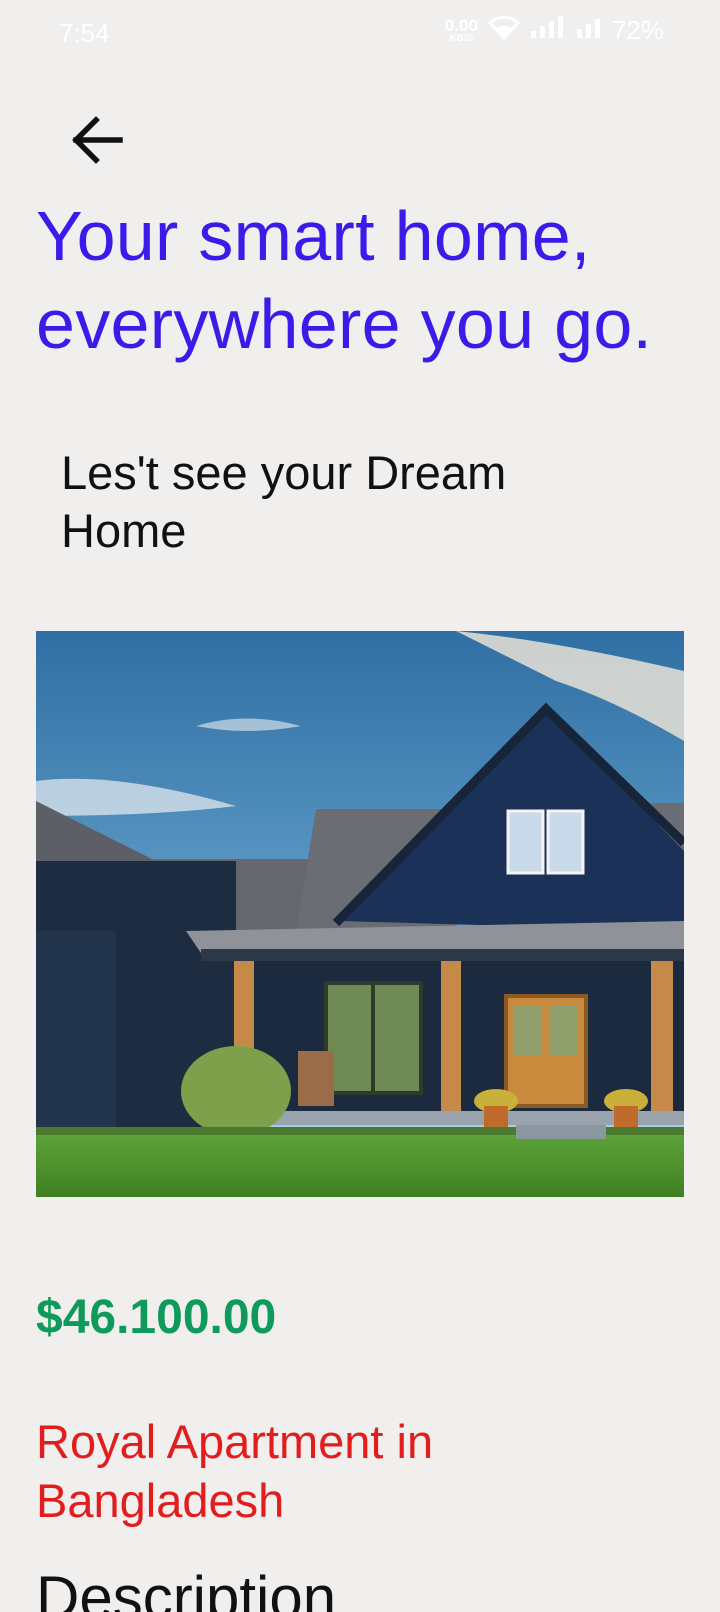 The image size is (720, 1612). What do you see at coordinates (637, 30) in the screenshot?
I see `battery-percentage: 72%` at bounding box center [637, 30].